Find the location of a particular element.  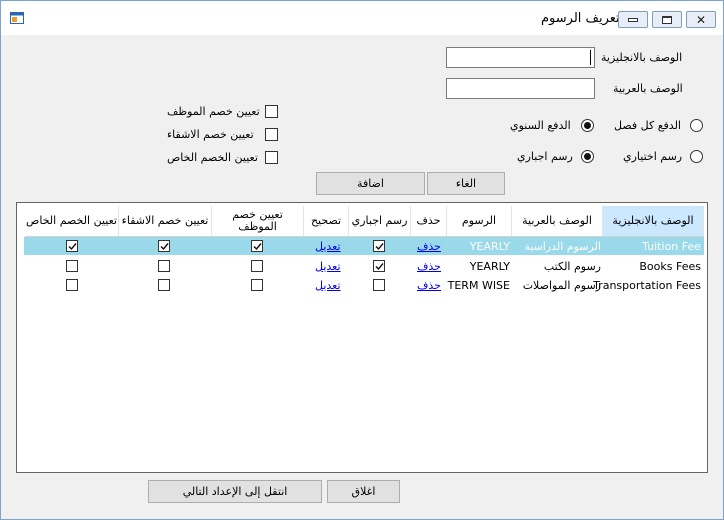

cell-arabic-desc: الرسوم الدراسية is located at coordinates (562, 246).